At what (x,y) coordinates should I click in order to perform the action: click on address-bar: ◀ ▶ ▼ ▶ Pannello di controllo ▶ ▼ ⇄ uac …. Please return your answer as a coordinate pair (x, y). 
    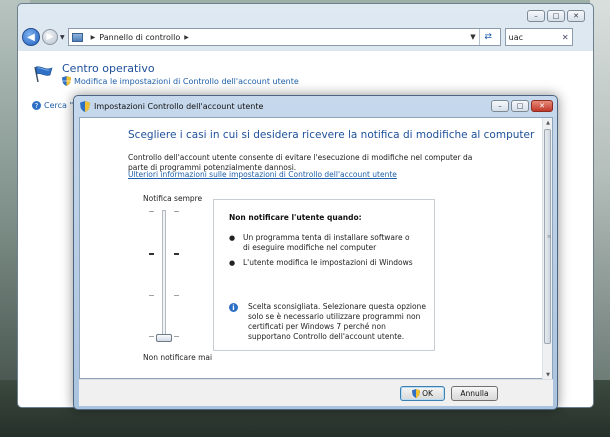
    Looking at the image, I should click on (306, 37).